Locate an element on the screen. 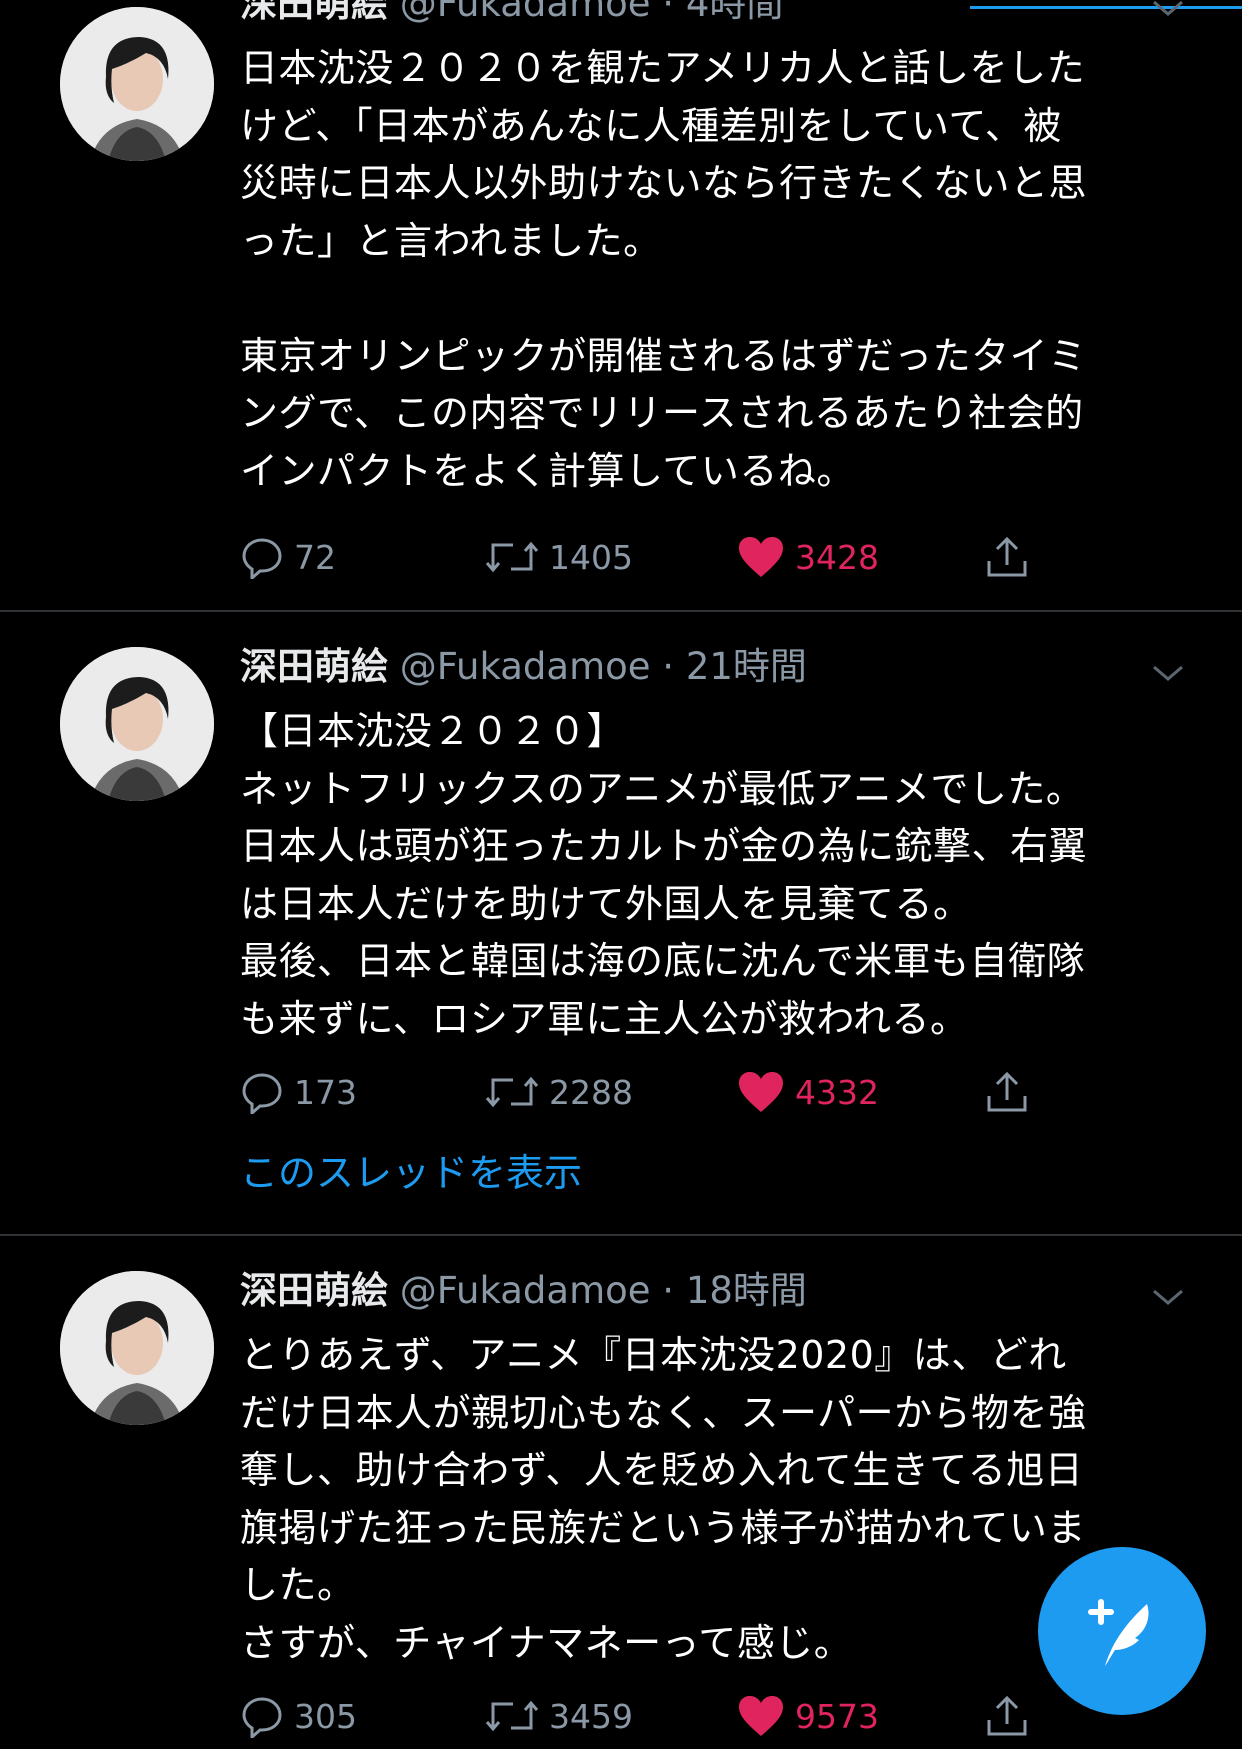  timestamp: 18時間 is located at coordinates (746, 1290).